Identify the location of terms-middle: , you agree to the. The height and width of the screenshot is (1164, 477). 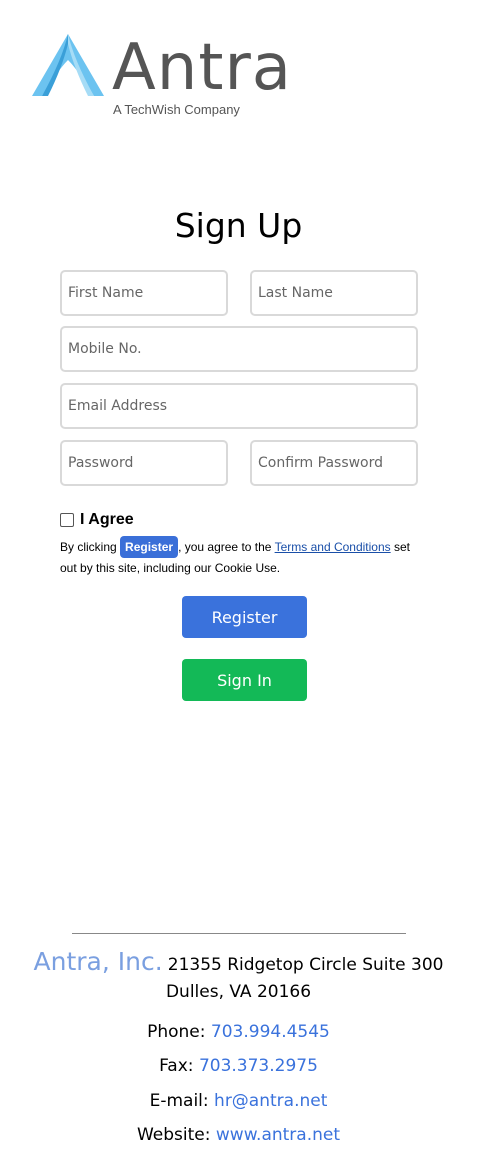
(225, 547).